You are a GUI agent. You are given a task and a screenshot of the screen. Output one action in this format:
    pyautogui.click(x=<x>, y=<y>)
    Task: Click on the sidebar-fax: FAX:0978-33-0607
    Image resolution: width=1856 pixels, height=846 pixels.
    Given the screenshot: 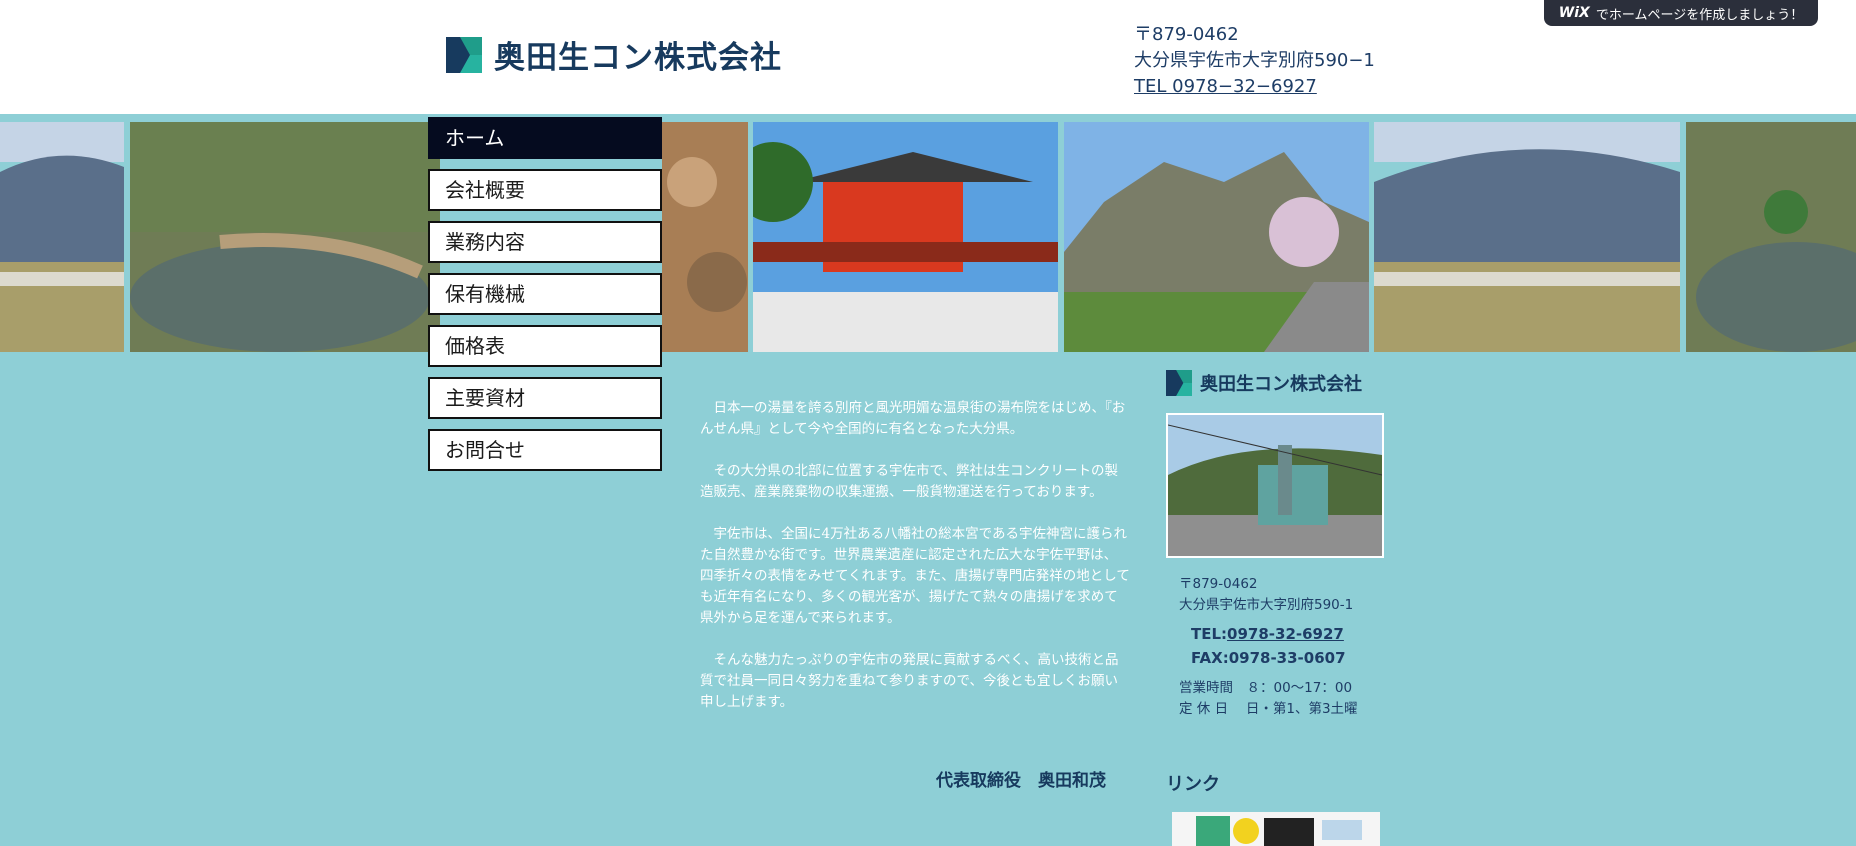 What is the action you would take?
    pyautogui.click(x=1268, y=658)
    